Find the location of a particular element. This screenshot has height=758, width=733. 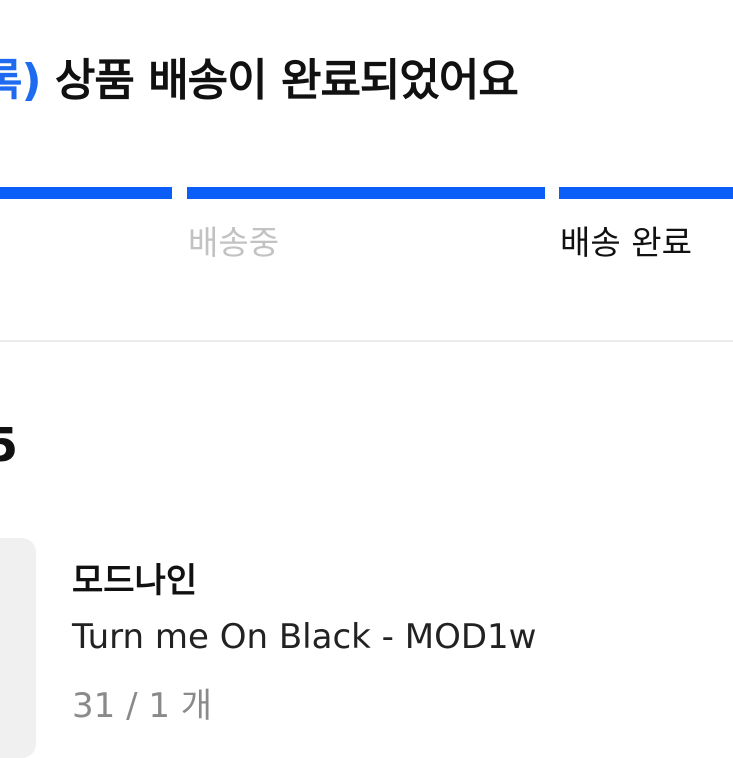

step-label-shipping: 배송중 is located at coordinates (234, 242).